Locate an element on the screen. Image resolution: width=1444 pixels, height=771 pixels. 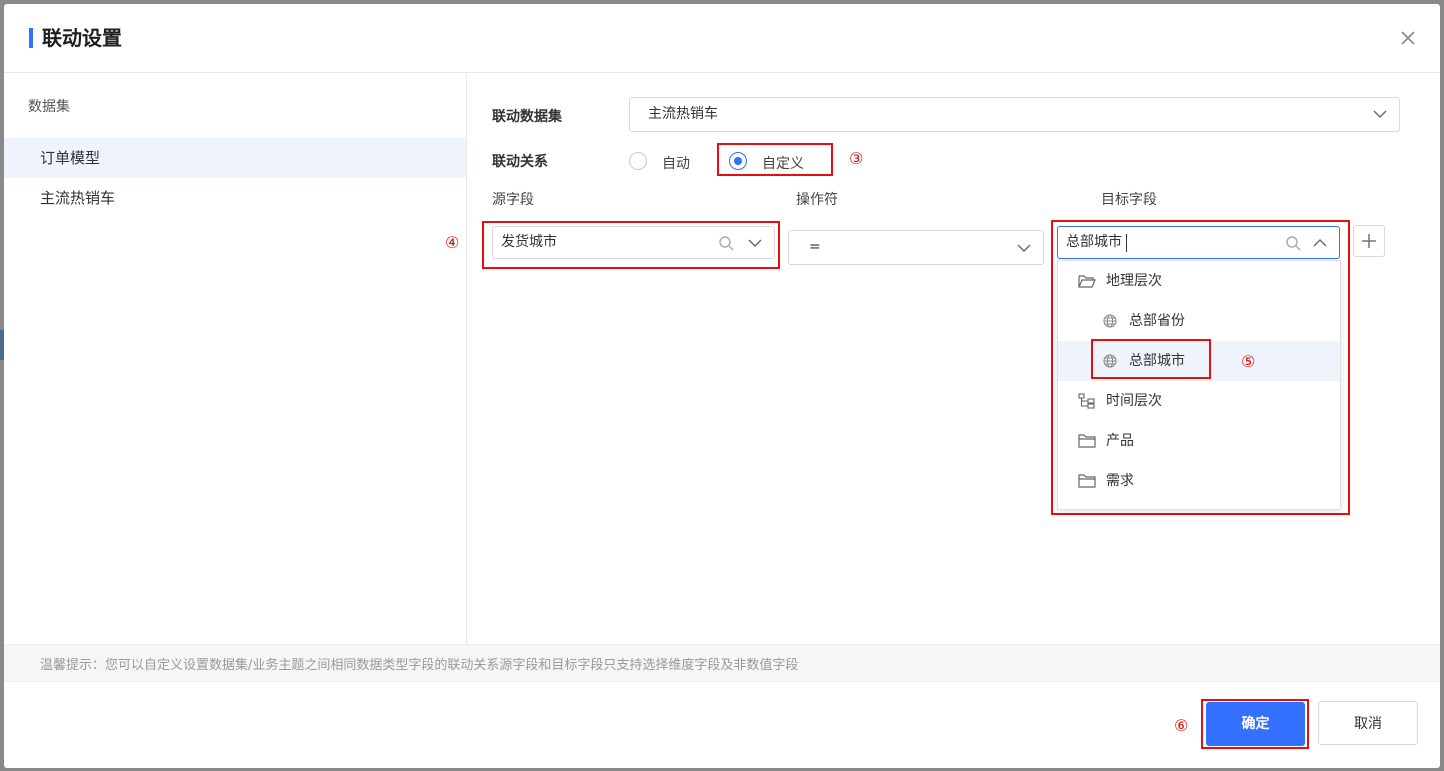
dialog-header: 联动设置 is located at coordinates (722, 38).